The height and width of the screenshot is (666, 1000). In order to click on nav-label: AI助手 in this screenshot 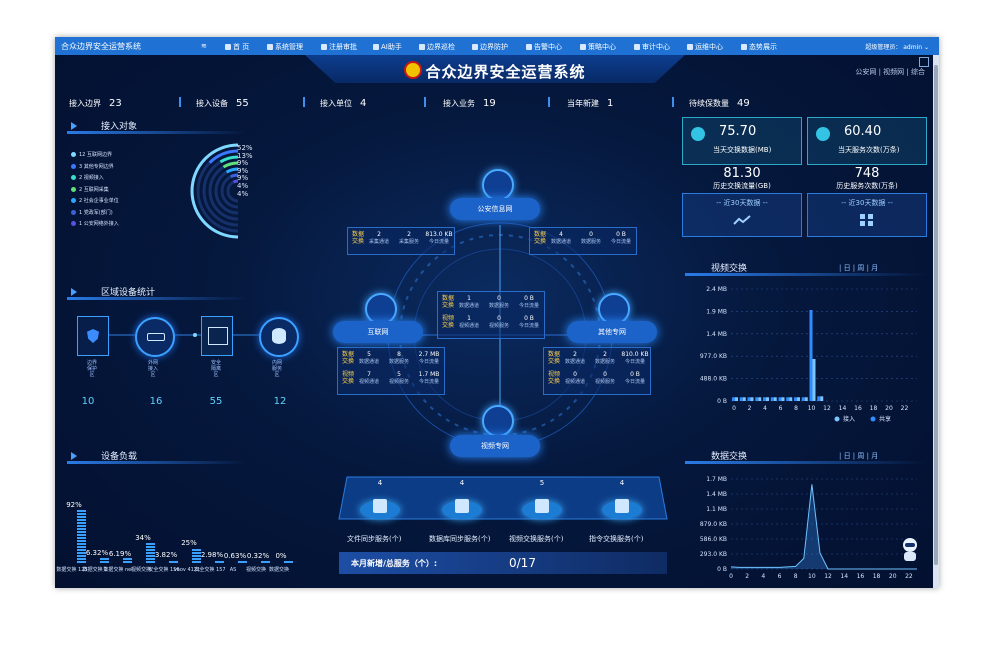, I will do `click(391, 47)`.